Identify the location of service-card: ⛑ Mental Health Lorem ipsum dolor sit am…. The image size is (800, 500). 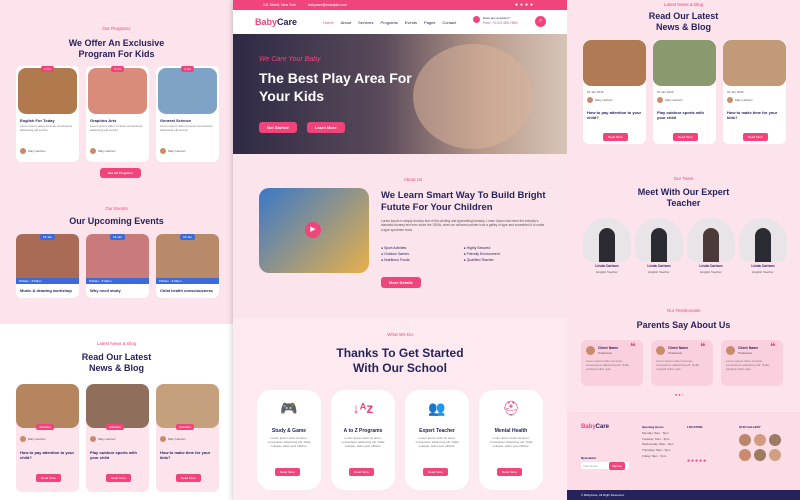
(511, 440).